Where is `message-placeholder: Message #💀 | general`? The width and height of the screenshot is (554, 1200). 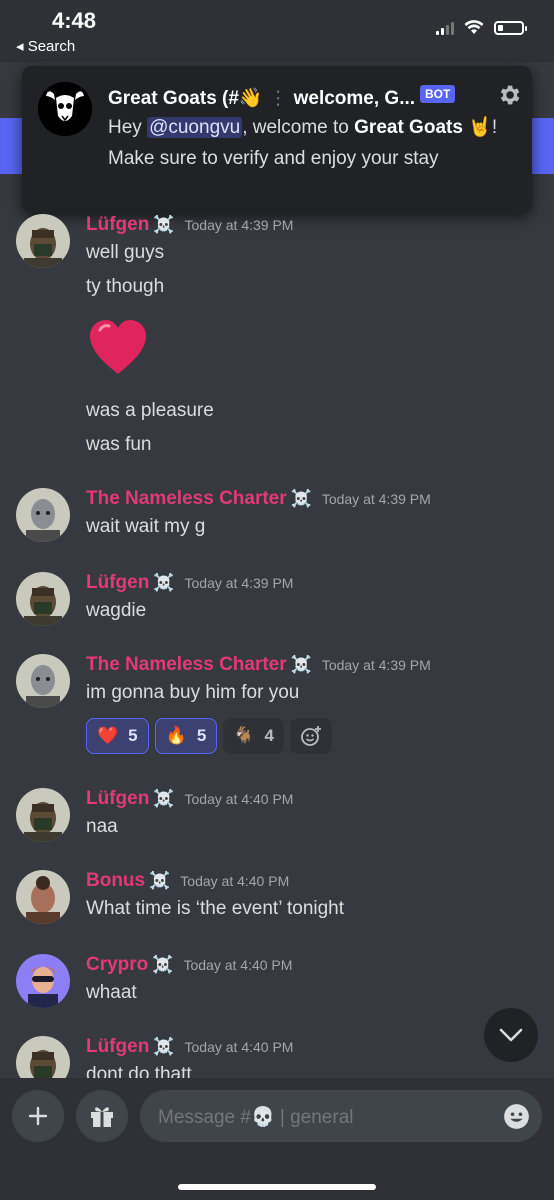 message-placeholder: Message #💀 | general is located at coordinates (256, 1117).